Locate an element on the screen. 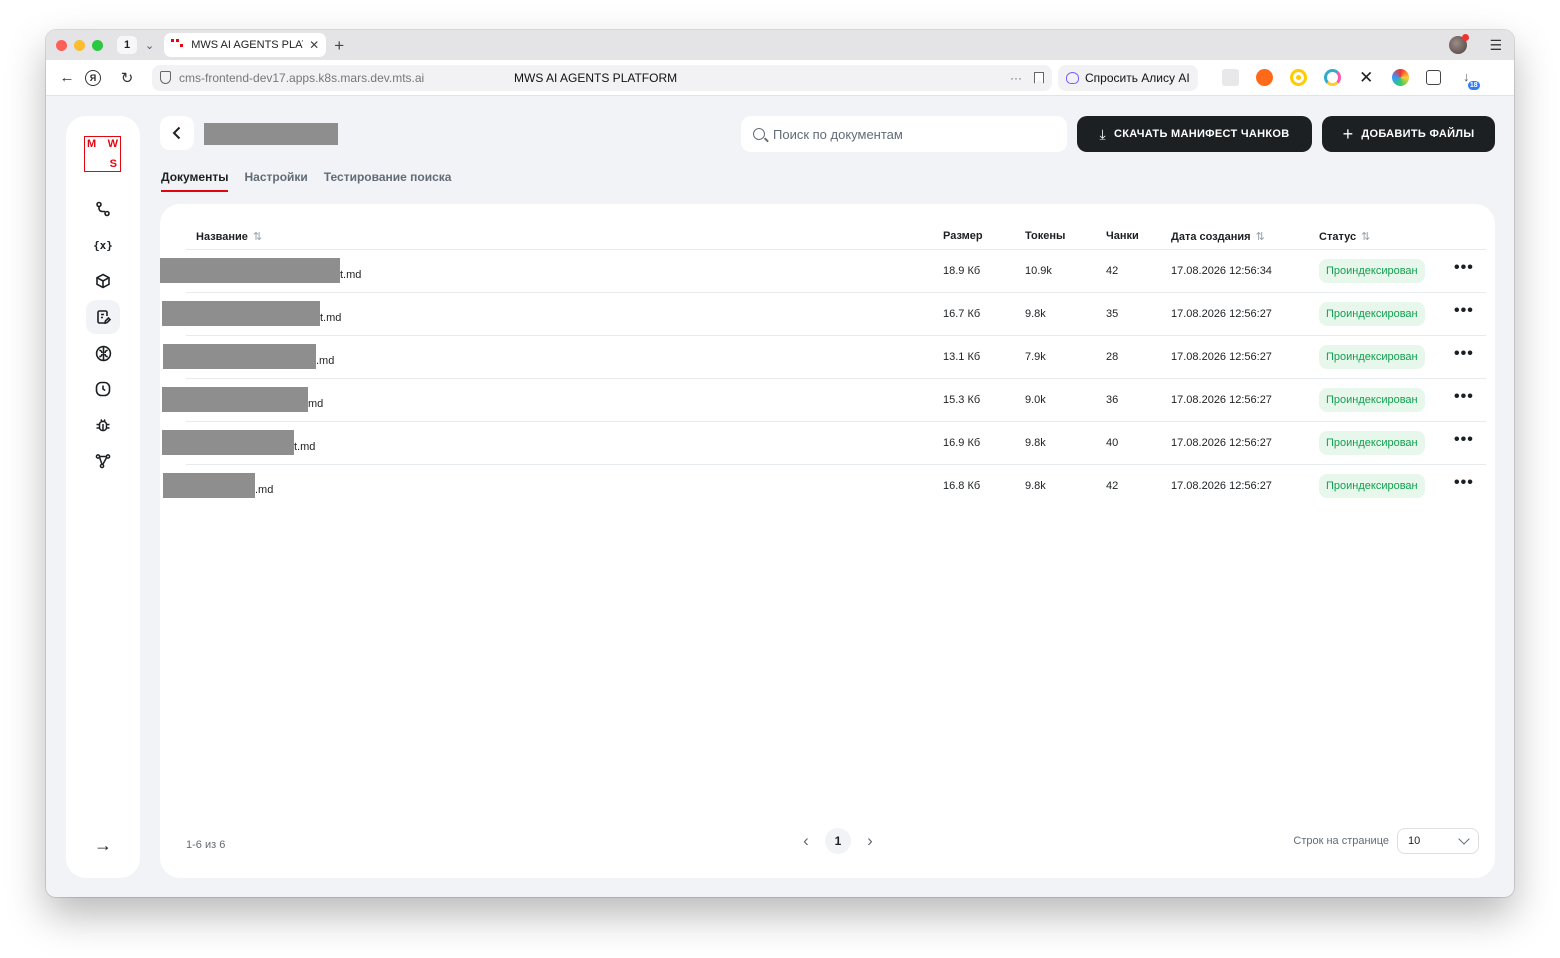 Image resolution: width=1560 pixels, height=958 pixels. page-button-1: 1 is located at coordinates (838, 841).